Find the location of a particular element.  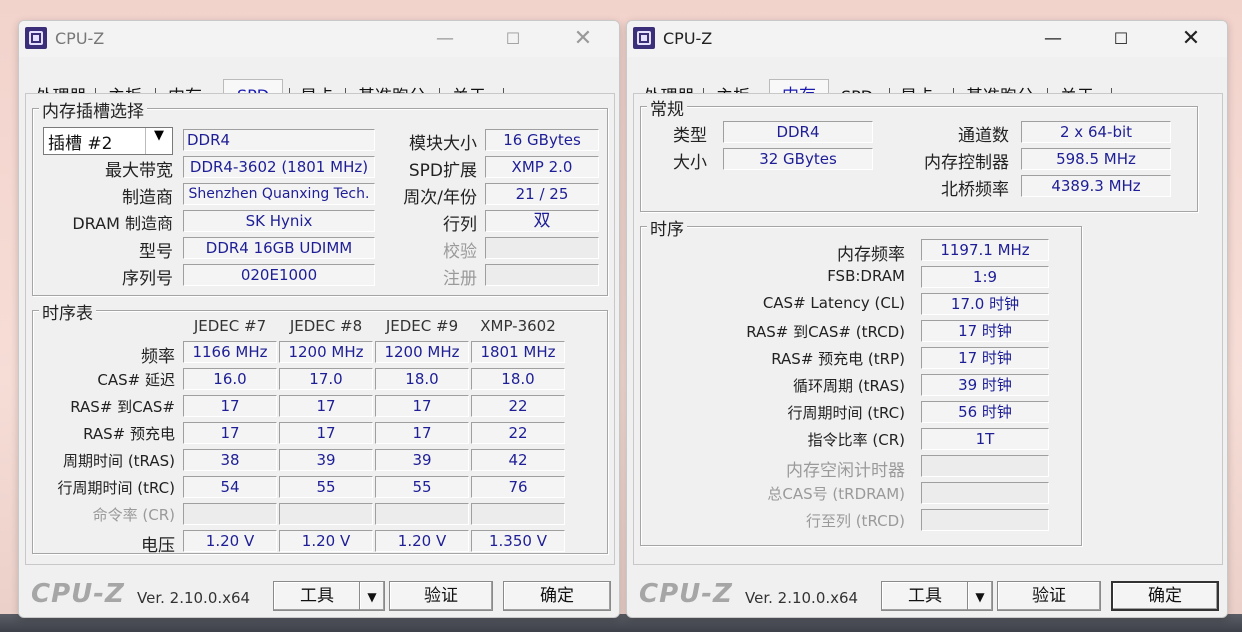

timing-row-label: RAS# 到CAS# is located at coordinates (122, 407).